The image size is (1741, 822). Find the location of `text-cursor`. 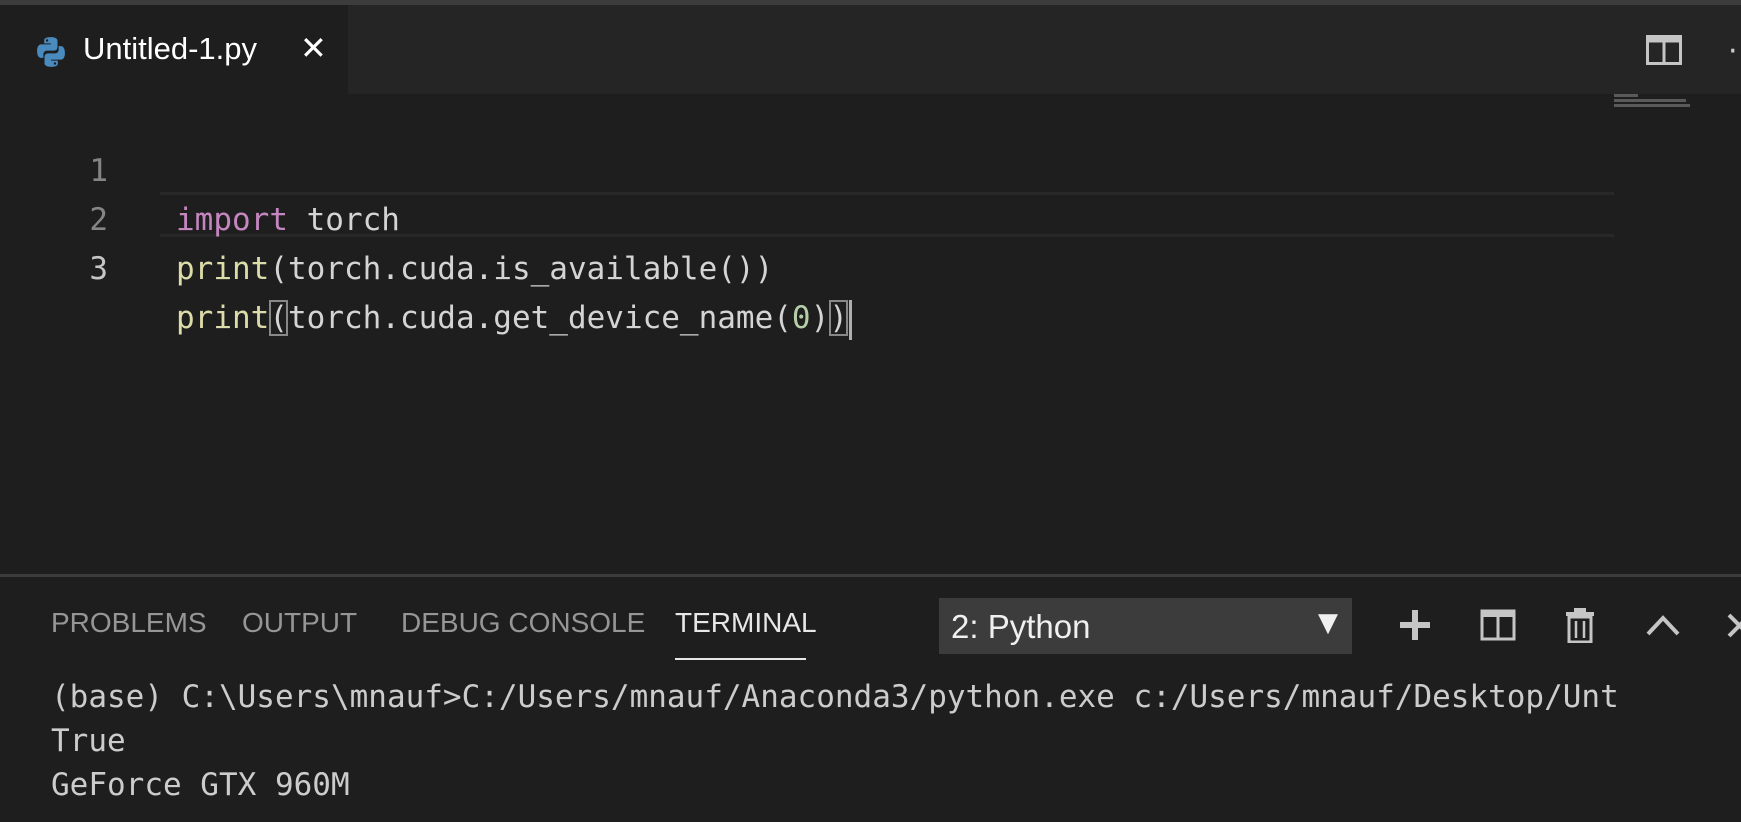

text-cursor is located at coordinates (850, 319).